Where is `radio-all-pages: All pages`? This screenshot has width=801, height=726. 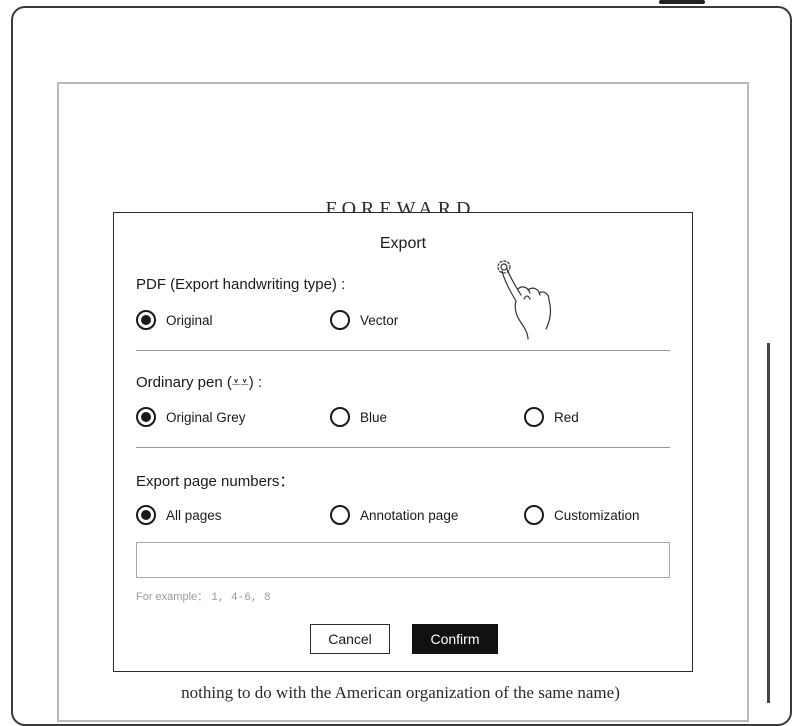
radio-all-pages: All pages is located at coordinates (179, 515).